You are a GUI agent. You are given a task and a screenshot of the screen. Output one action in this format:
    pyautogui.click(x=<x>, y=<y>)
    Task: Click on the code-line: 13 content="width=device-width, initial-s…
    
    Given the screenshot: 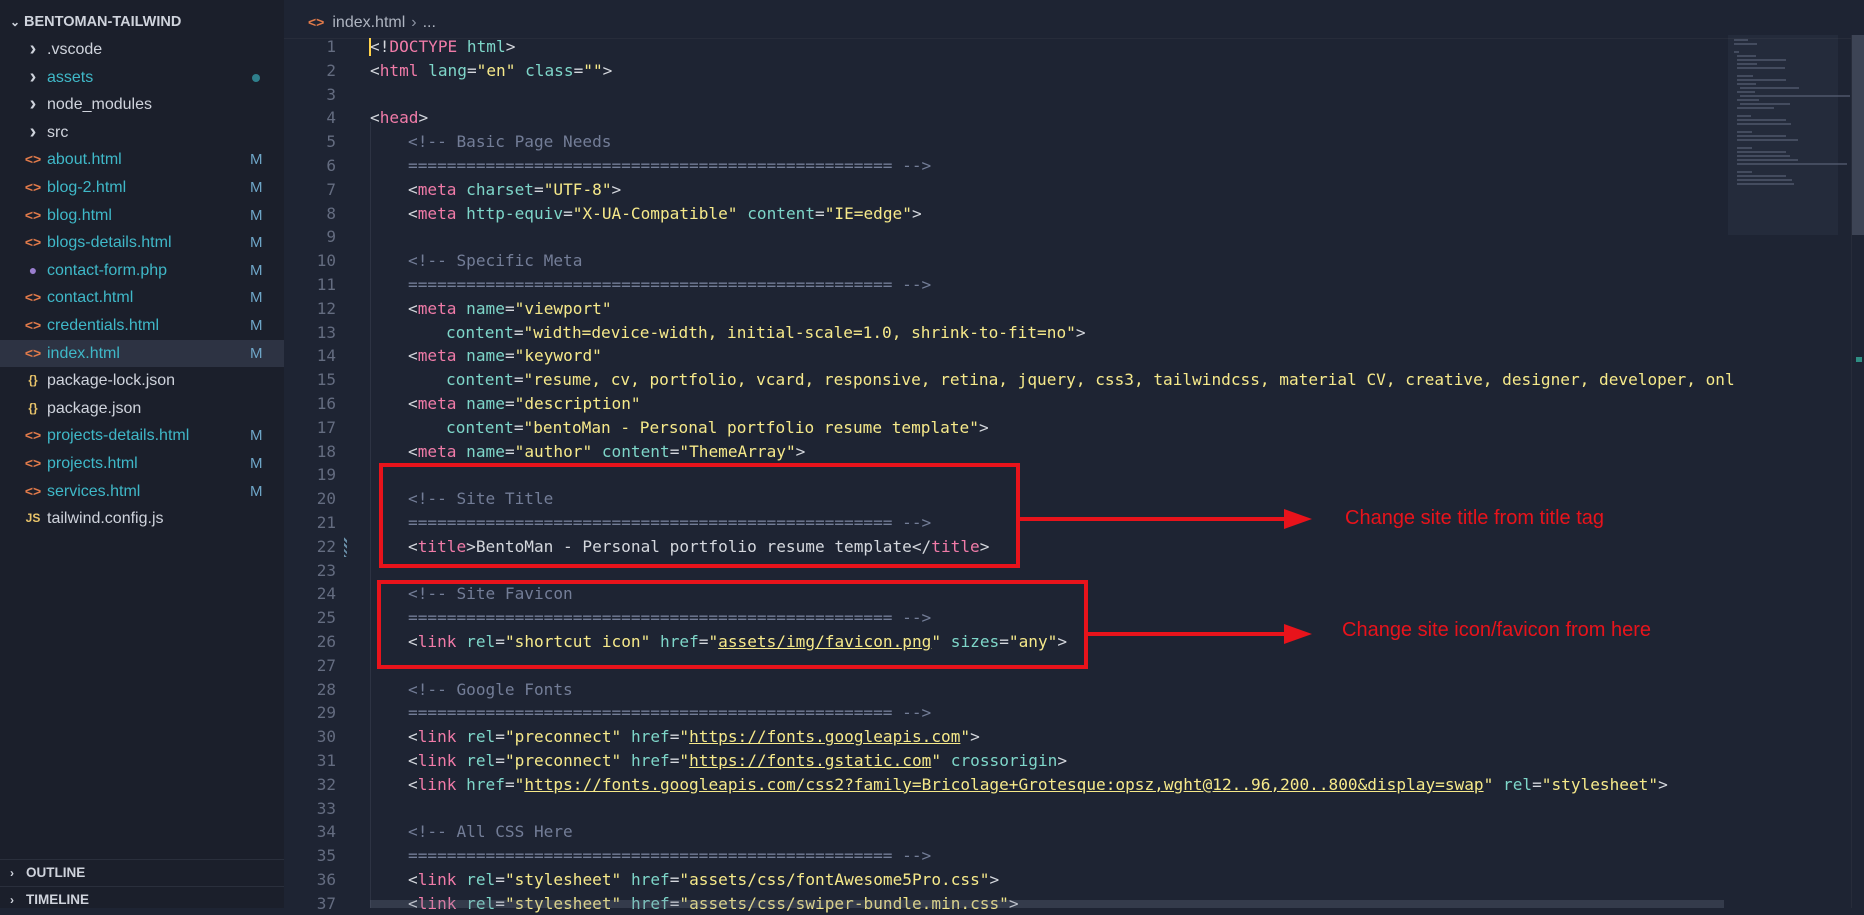 What is the action you would take?
    pyautogui.click(x=1004, y=333)
    